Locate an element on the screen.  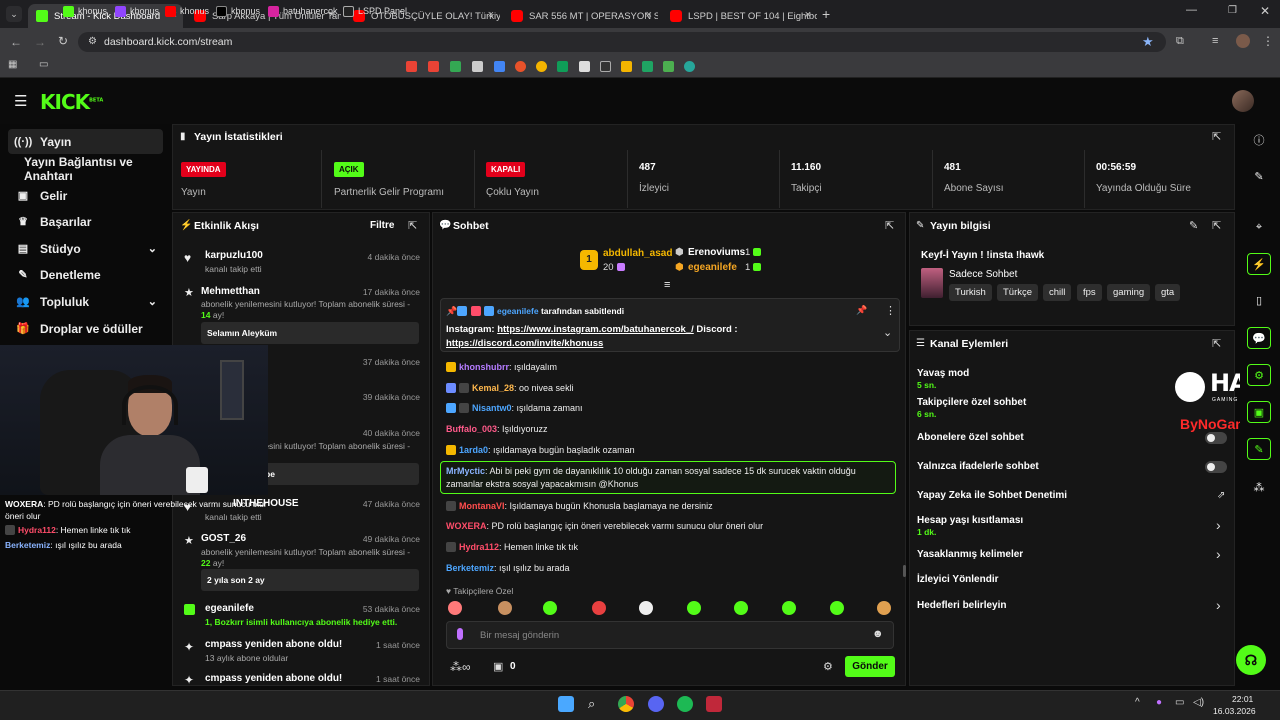
chevron-down-icon: ⌄ is located at coordinates (887, 332).